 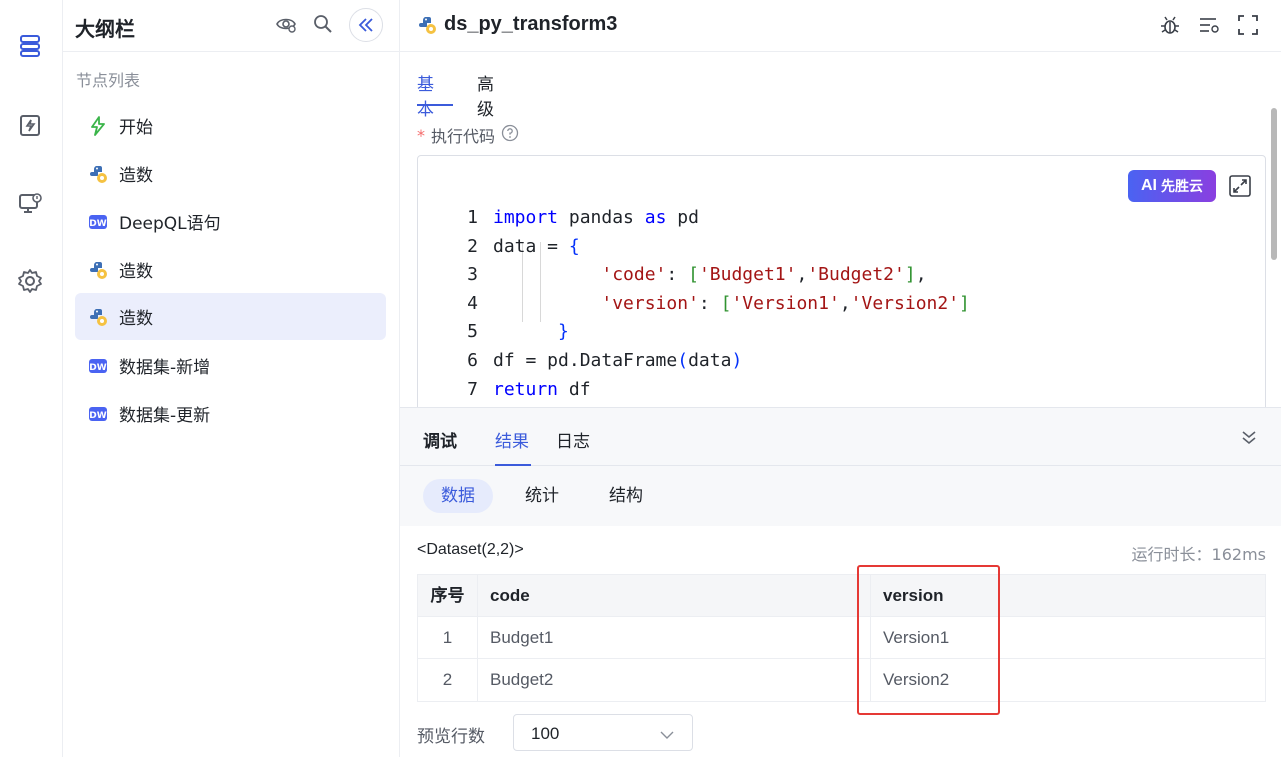 What do you see at coordinates (1250, 438) in the screenshot?
I see `chevron-double-down-icon` at bounding box center [1250, 438].